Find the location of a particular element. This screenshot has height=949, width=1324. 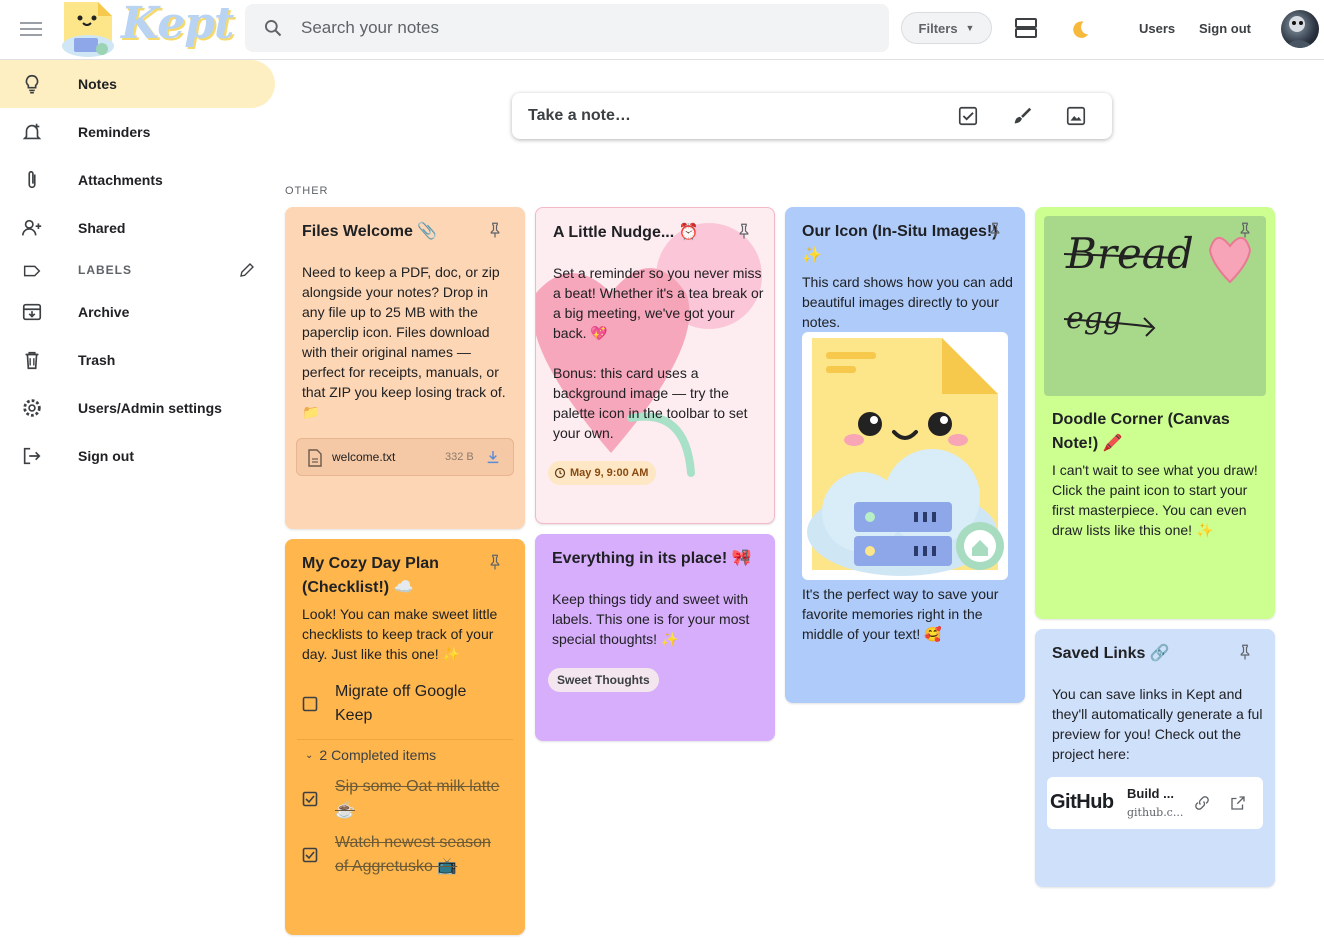

drawing-word-egg: egg is located at coordinates (1094, 318).